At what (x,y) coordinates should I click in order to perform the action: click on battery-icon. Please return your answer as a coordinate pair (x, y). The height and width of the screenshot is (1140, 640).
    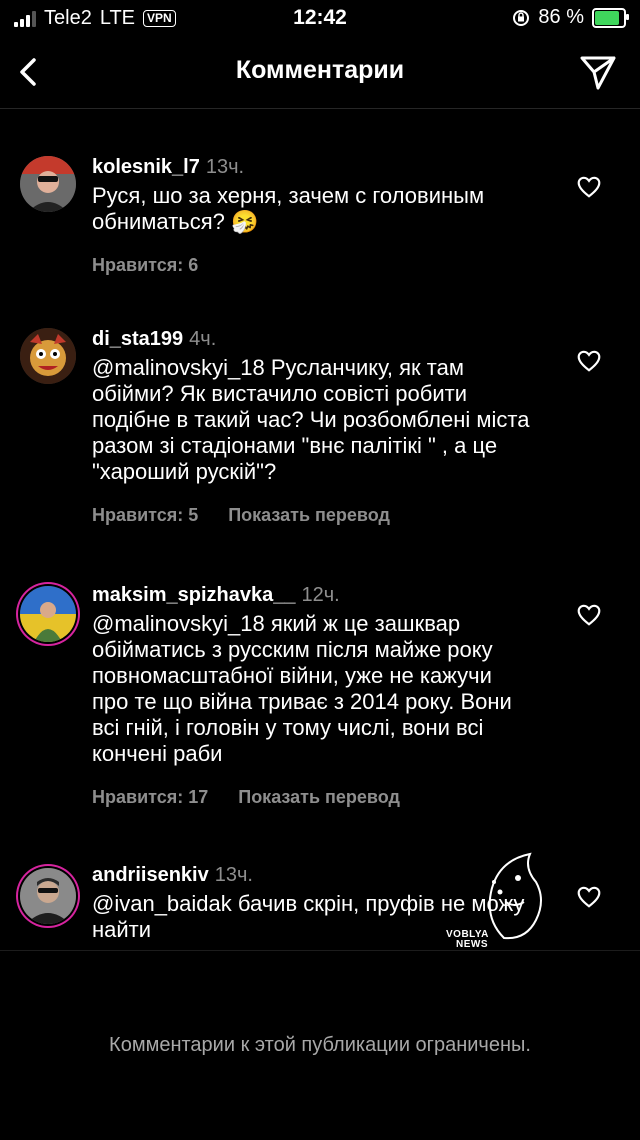
    Looking at the image, I should click on (610, 17).